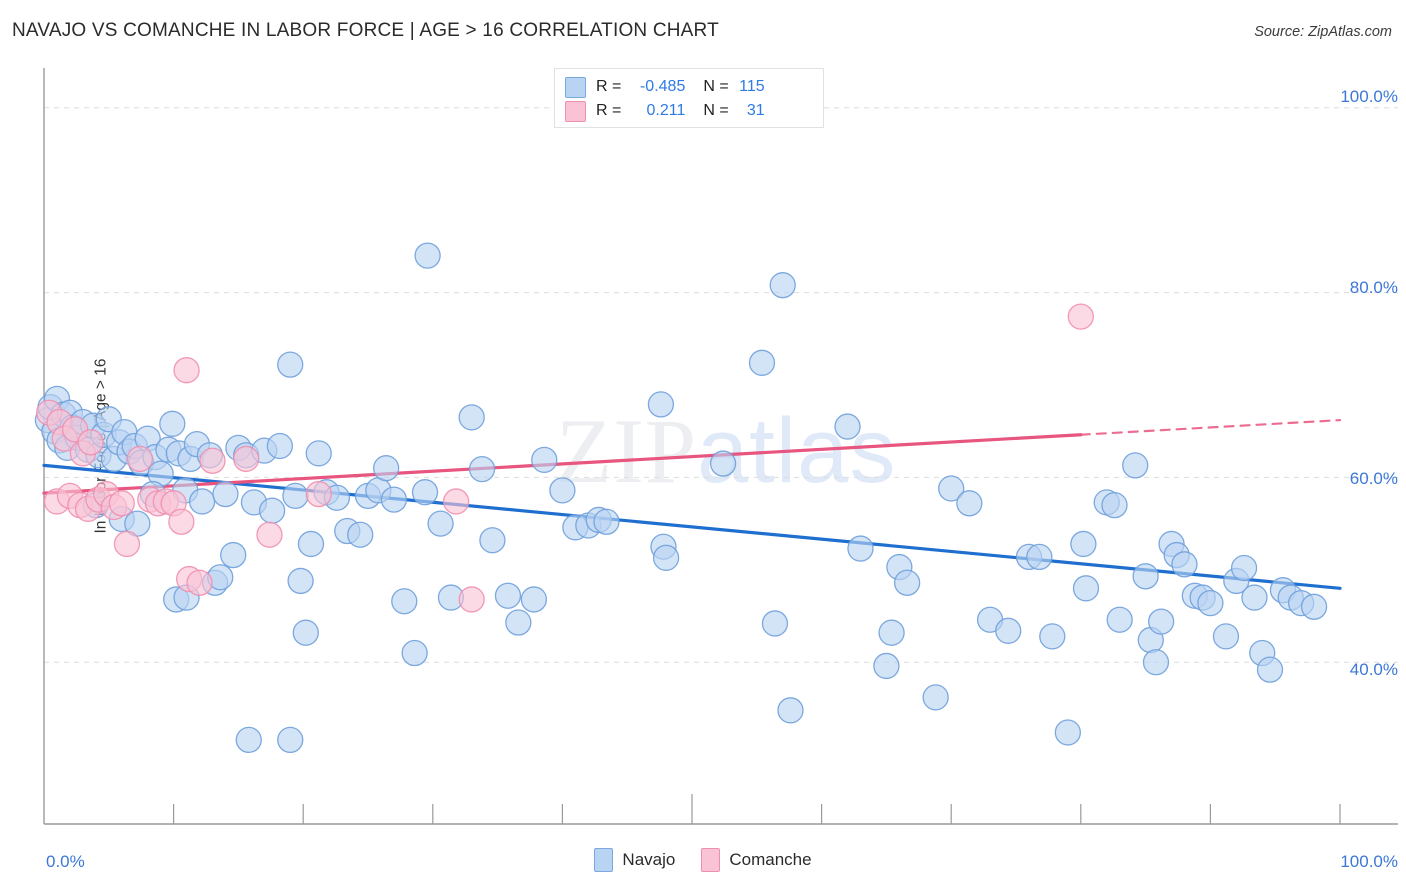 Image resolution: width=1406 pixels, height=892 pixels. What do you see at coordinates (716, 110) in the screenshot?
I see `comanche-n-label: N =` at bounding box center [716, 110].